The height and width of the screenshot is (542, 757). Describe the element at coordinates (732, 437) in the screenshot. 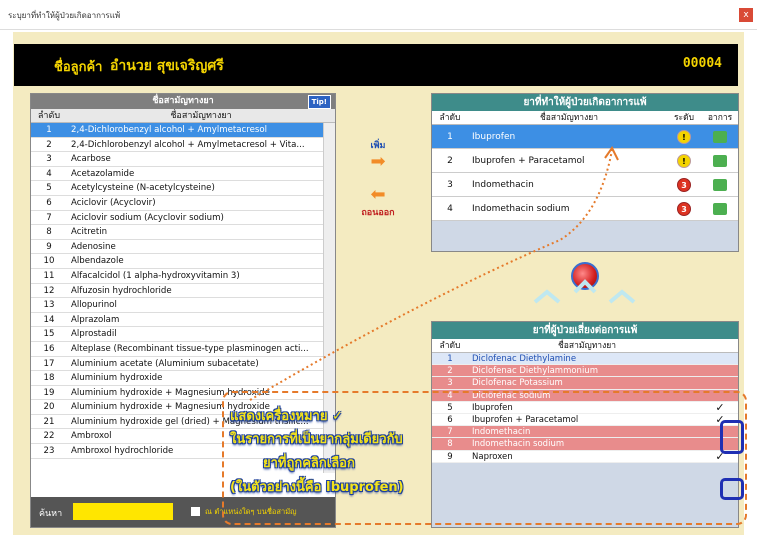

I see `highlight-box` at that location.